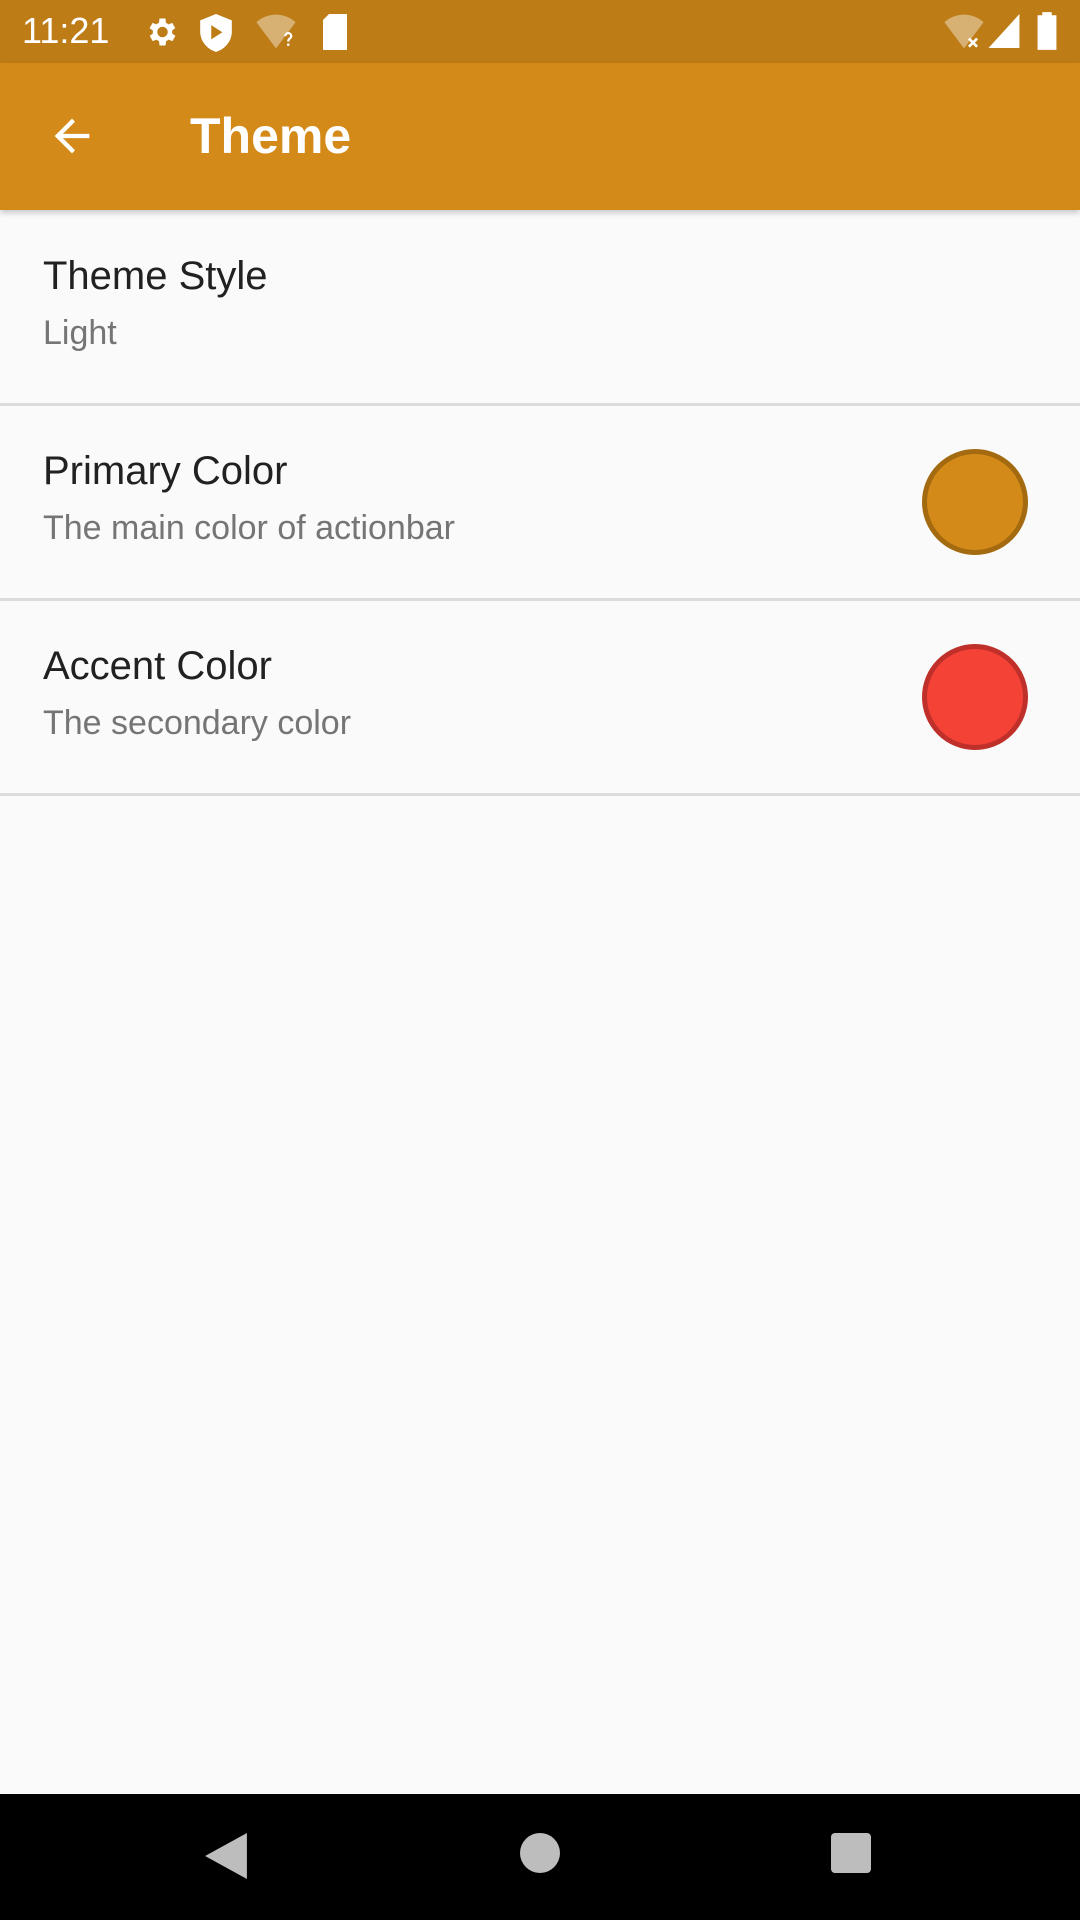 This screenshot has height=1920, width=1080. I want to click on signal-icon, so click(1004, 31).